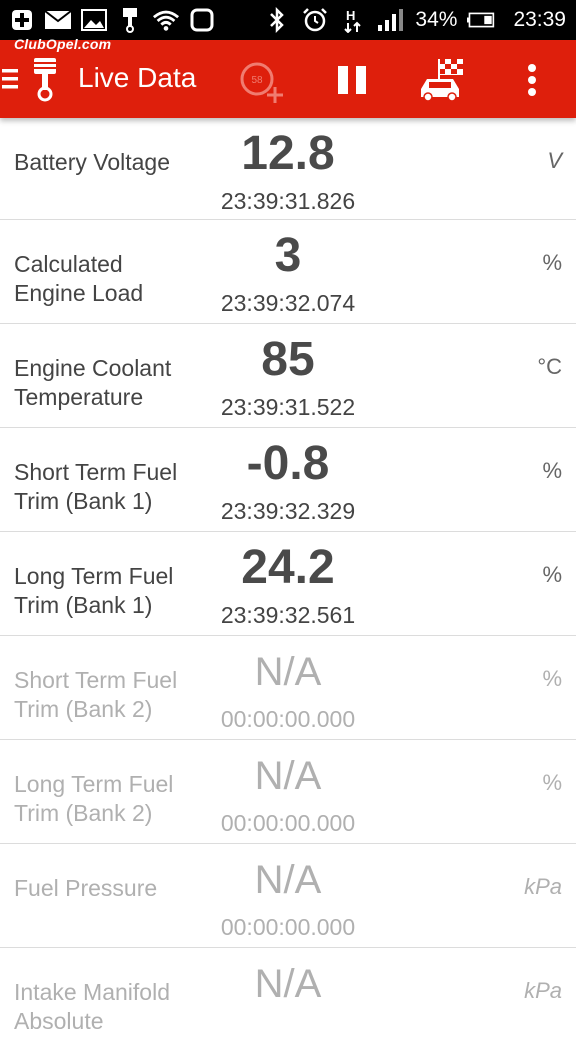  Describe the element at coordinates (288, 615) in the screenshot. I see `pid-timestamp: 23:39:32.561` at that location.